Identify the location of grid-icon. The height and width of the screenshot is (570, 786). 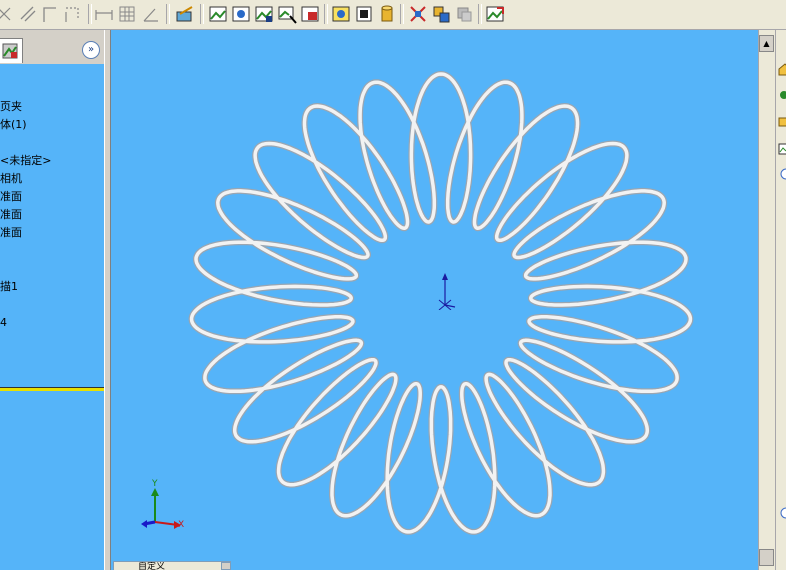
(127, 14).